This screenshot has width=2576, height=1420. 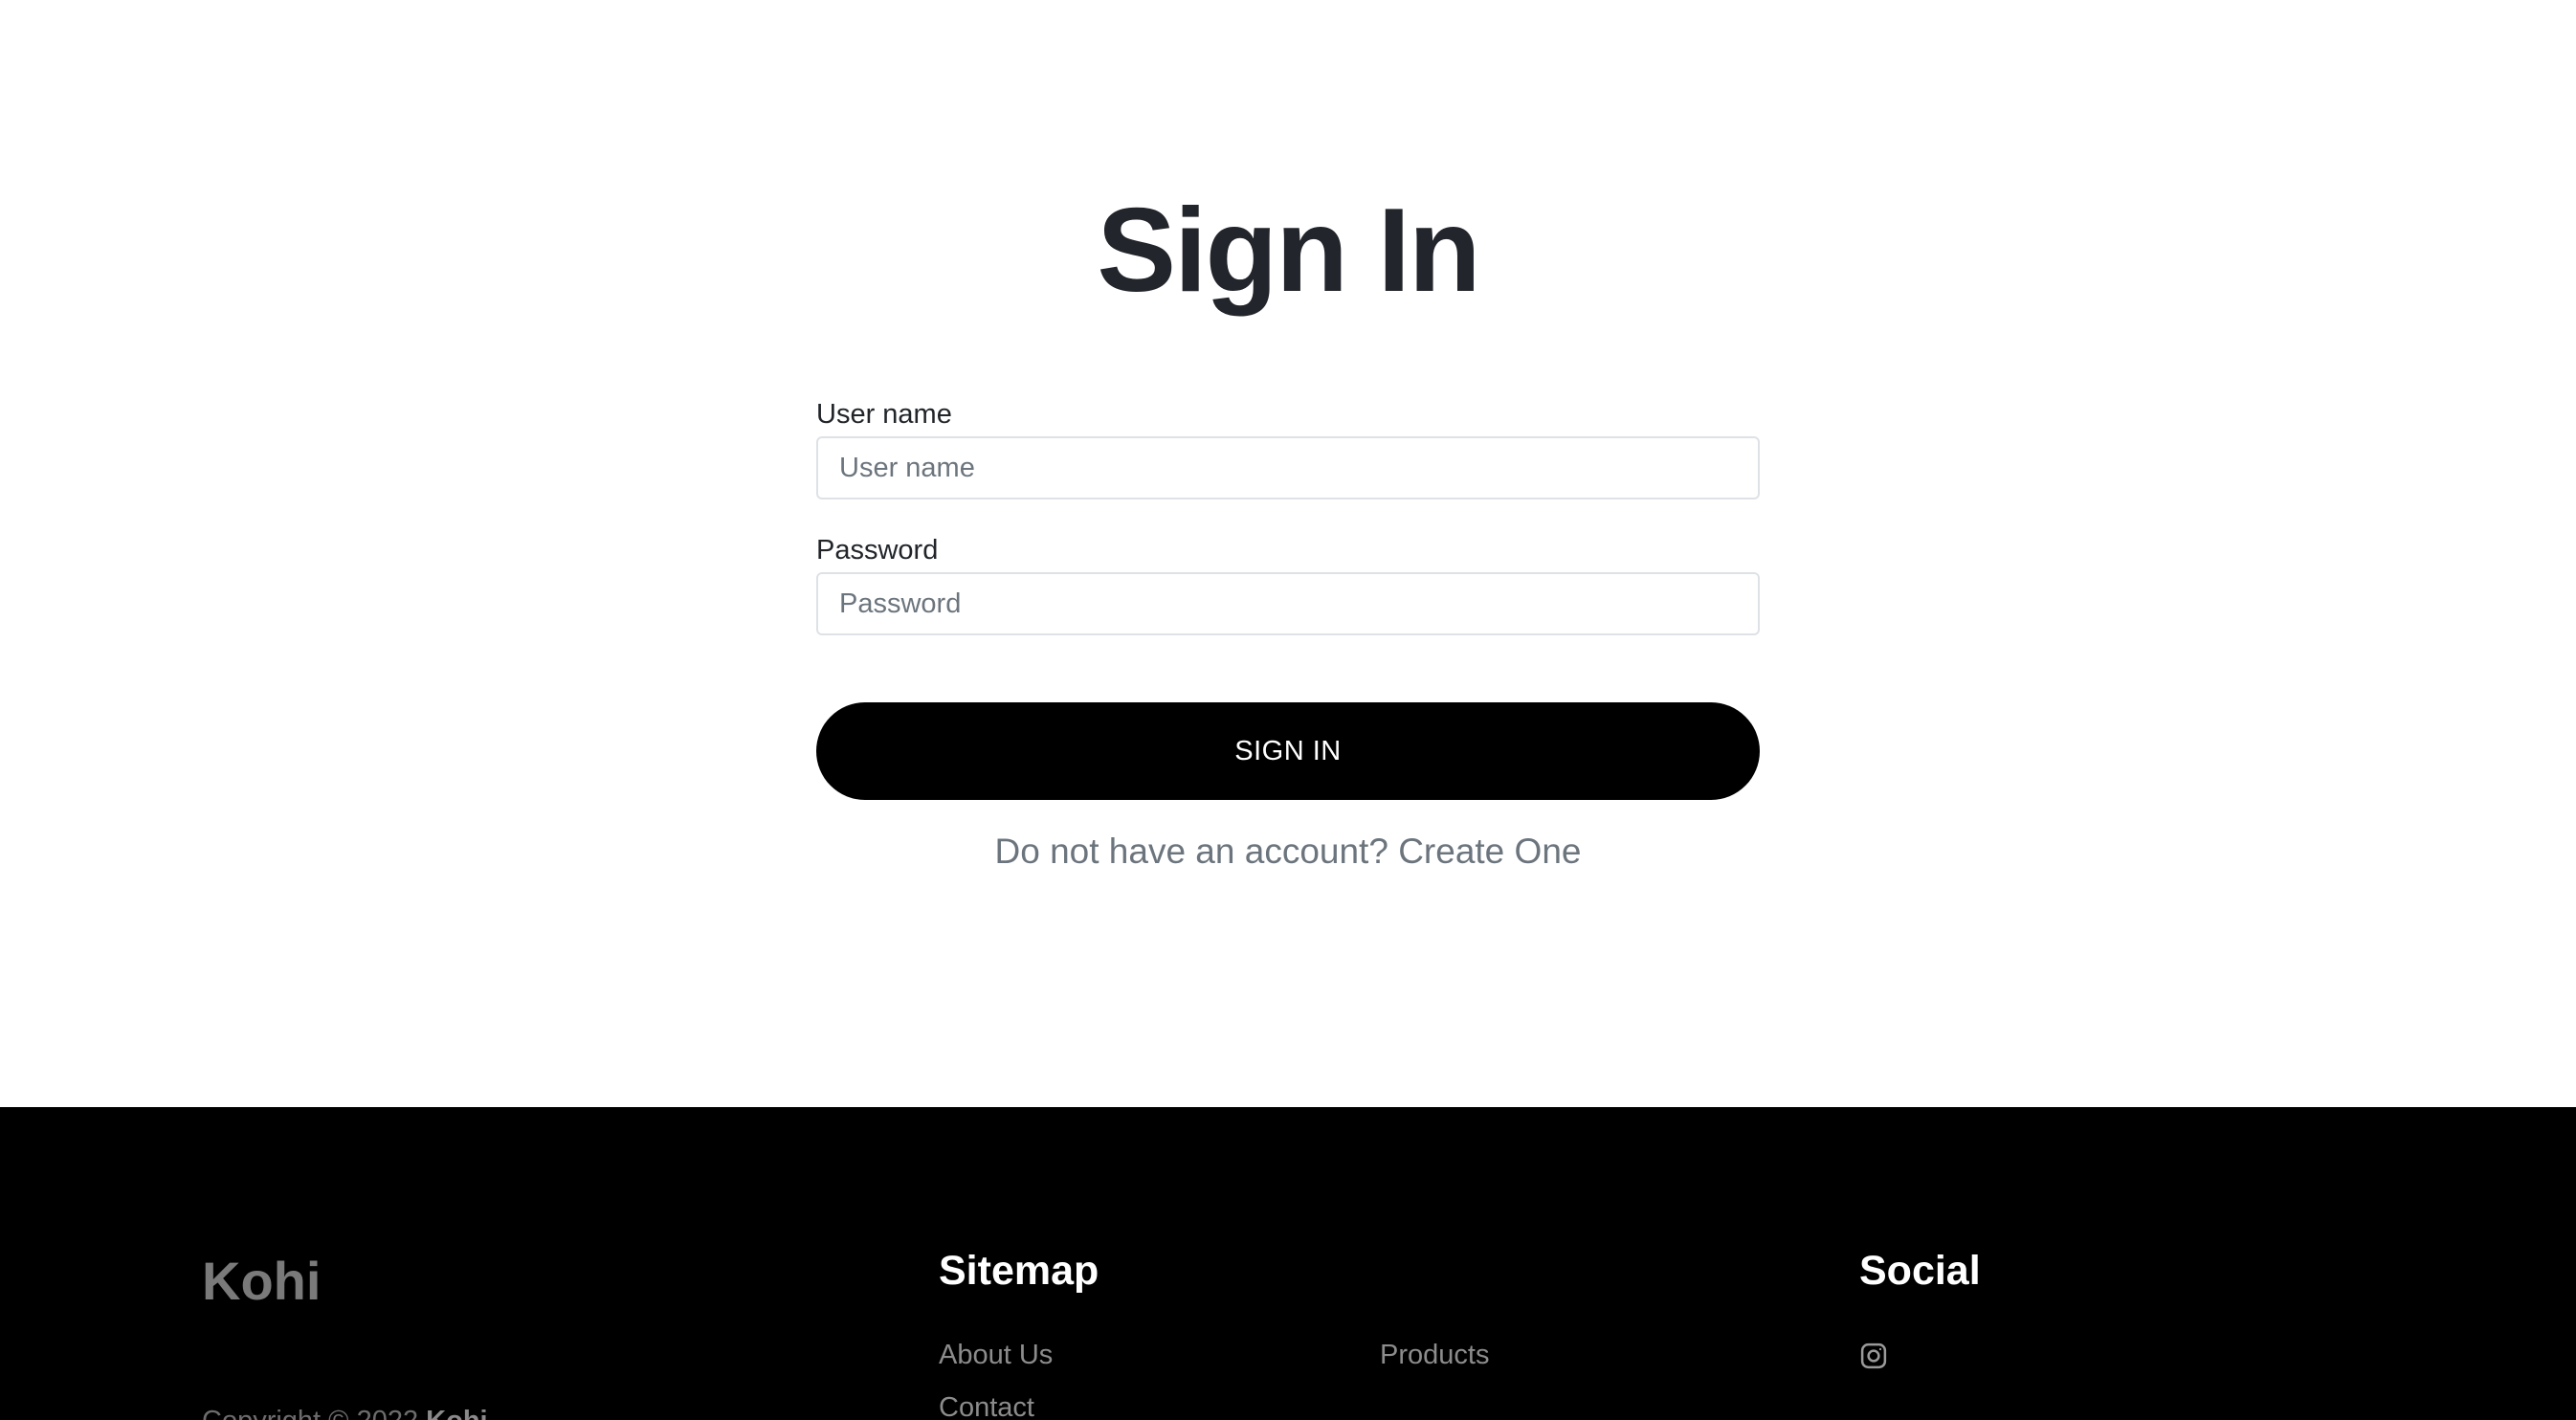 What do you see at coordinates (1873, 1356) in the screenshot?
I see `instagram-icon` at bounding box center [1873, 1356].